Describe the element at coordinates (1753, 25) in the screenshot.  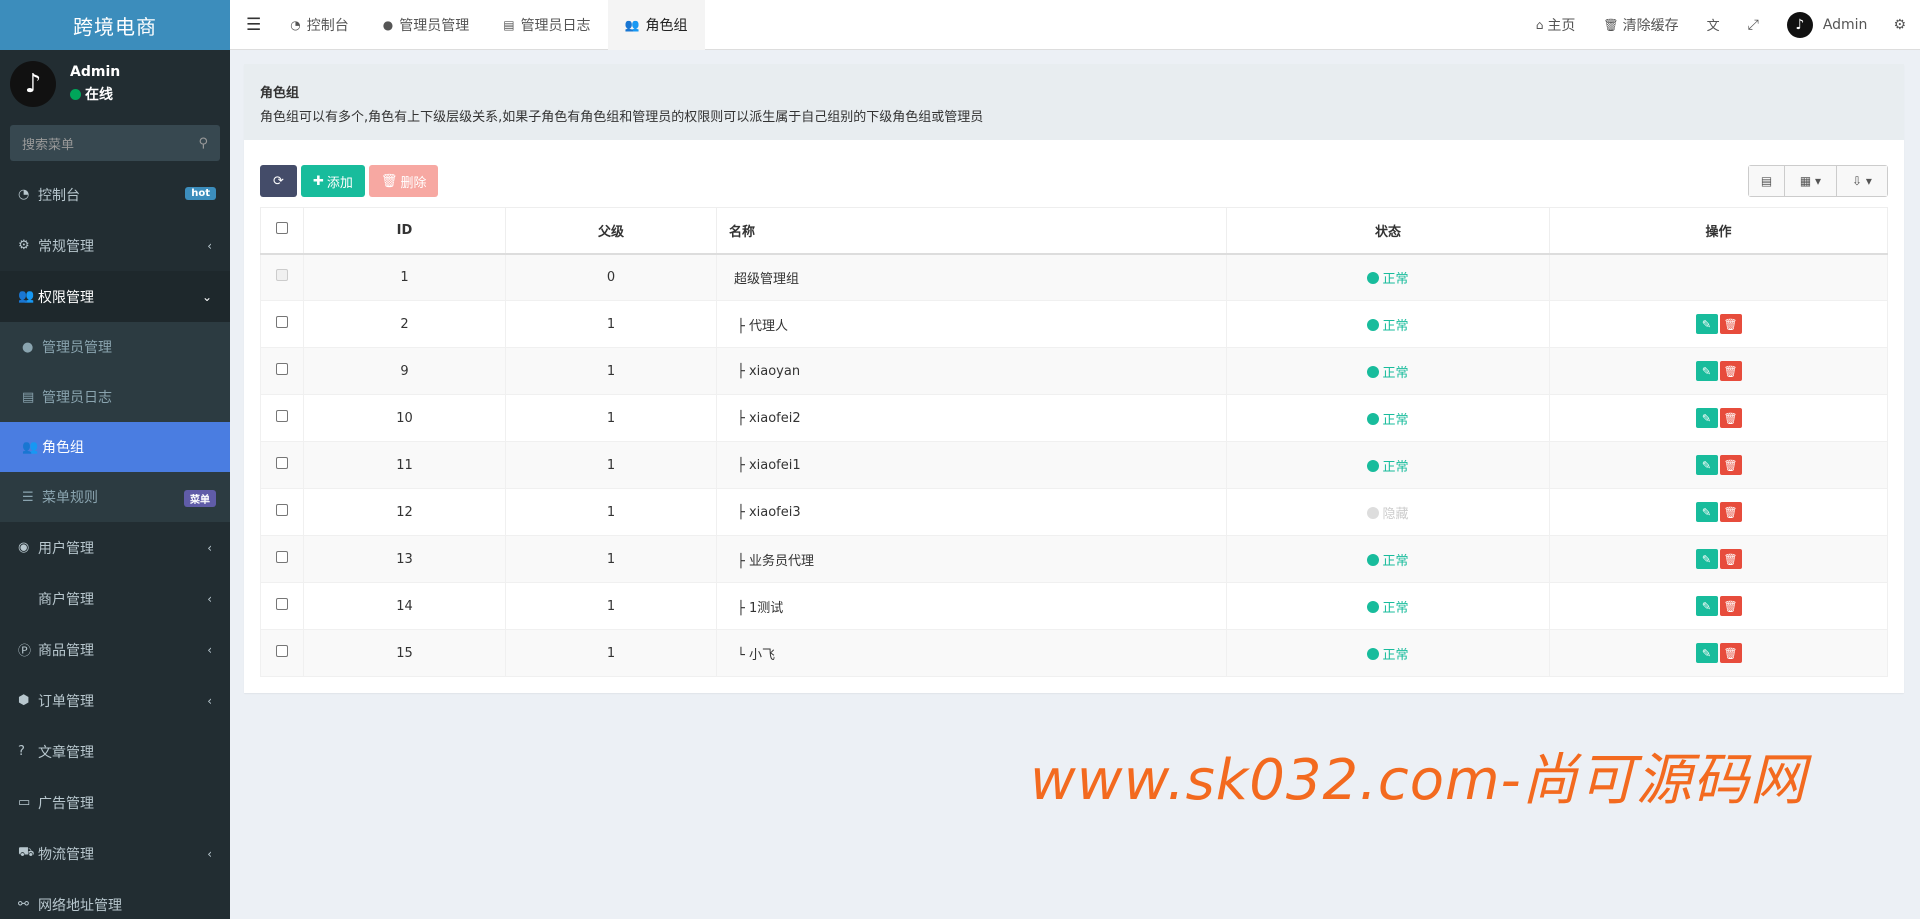
I see `fullscreen-icon: ⤢` at that location.